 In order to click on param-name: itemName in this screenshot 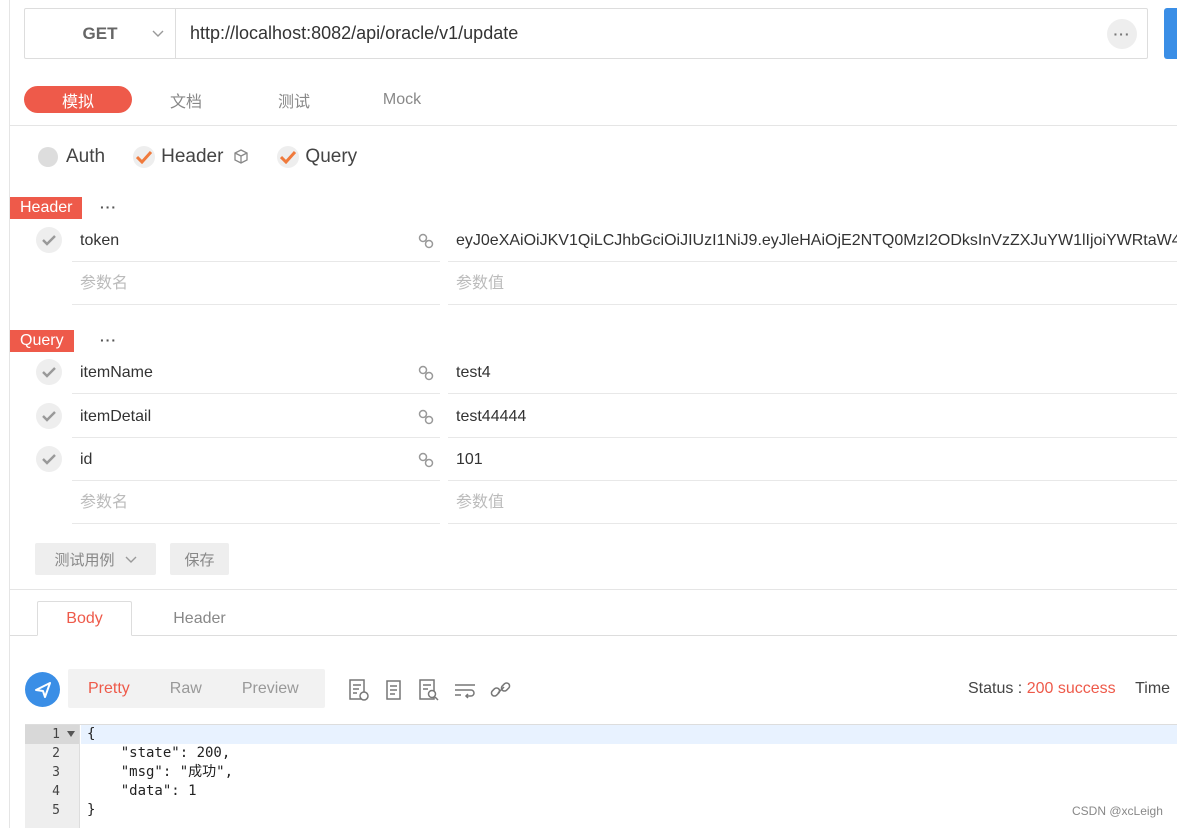, I will do `click(256, 372)`.